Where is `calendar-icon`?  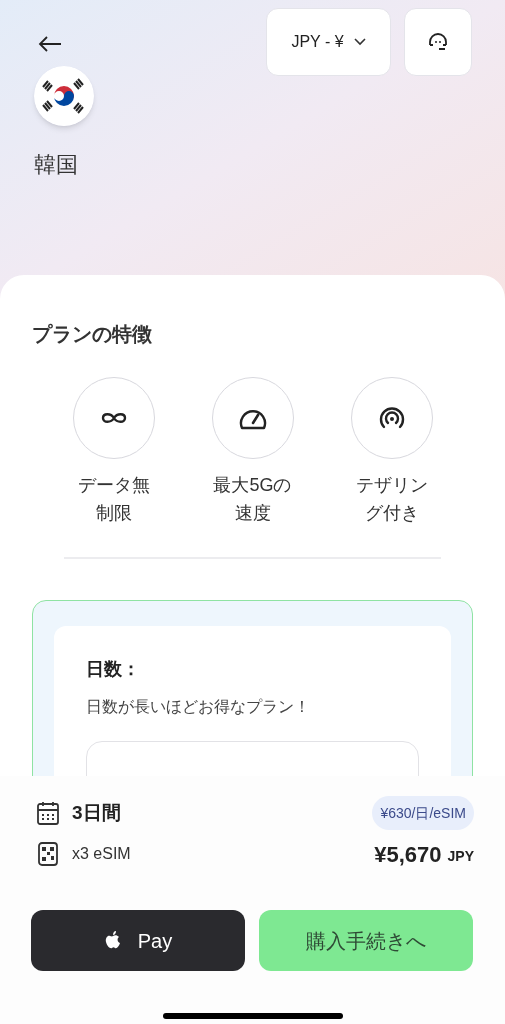
calendar-icon is located at coordinates (48, 813).